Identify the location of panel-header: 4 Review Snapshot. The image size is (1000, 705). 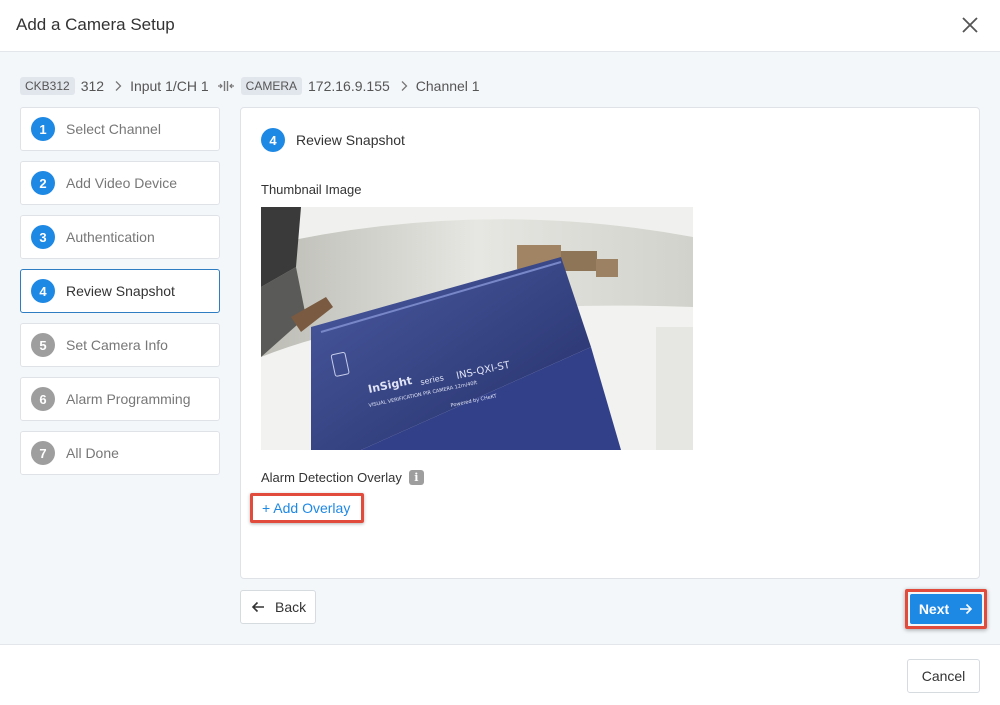
(333, 140).